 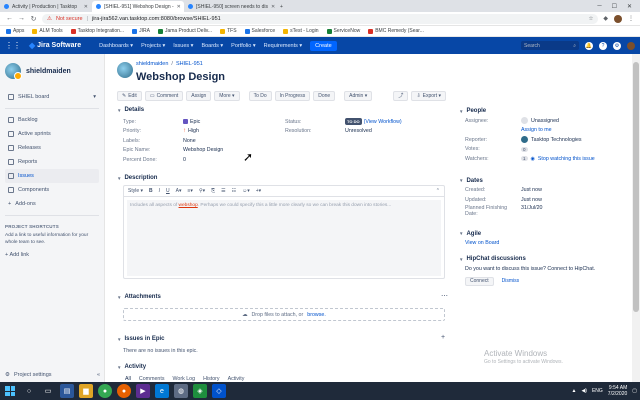 What do you see at coordinates (52, 162) in the screenshot?
I see `sidebar-item-reports: Reports` at bounding box center [52, 162].